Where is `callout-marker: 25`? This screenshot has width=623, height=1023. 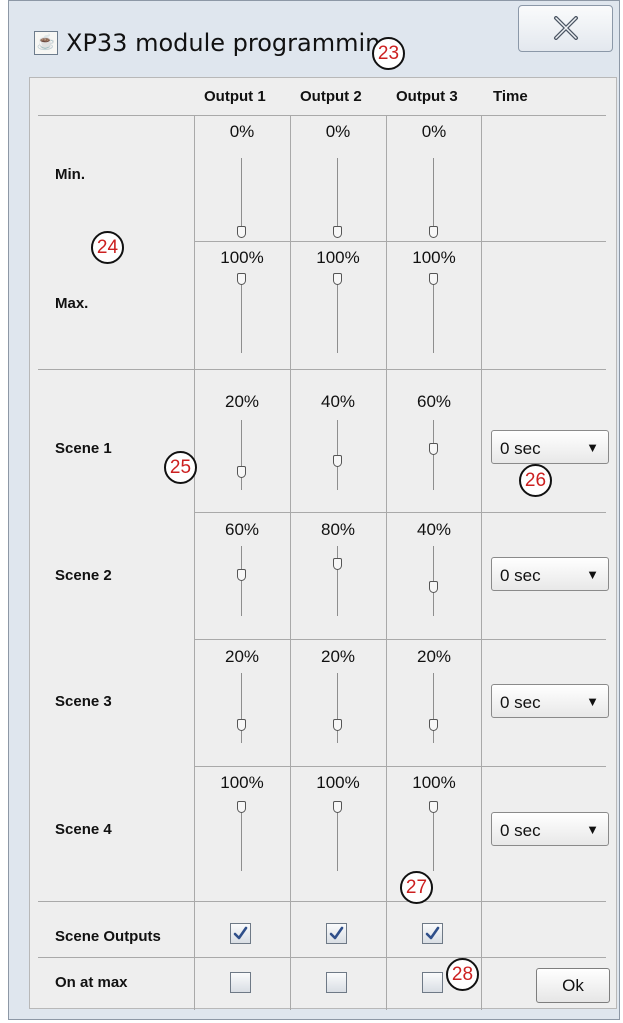 callout-marker: 25 is located at coordinates (180, 467).